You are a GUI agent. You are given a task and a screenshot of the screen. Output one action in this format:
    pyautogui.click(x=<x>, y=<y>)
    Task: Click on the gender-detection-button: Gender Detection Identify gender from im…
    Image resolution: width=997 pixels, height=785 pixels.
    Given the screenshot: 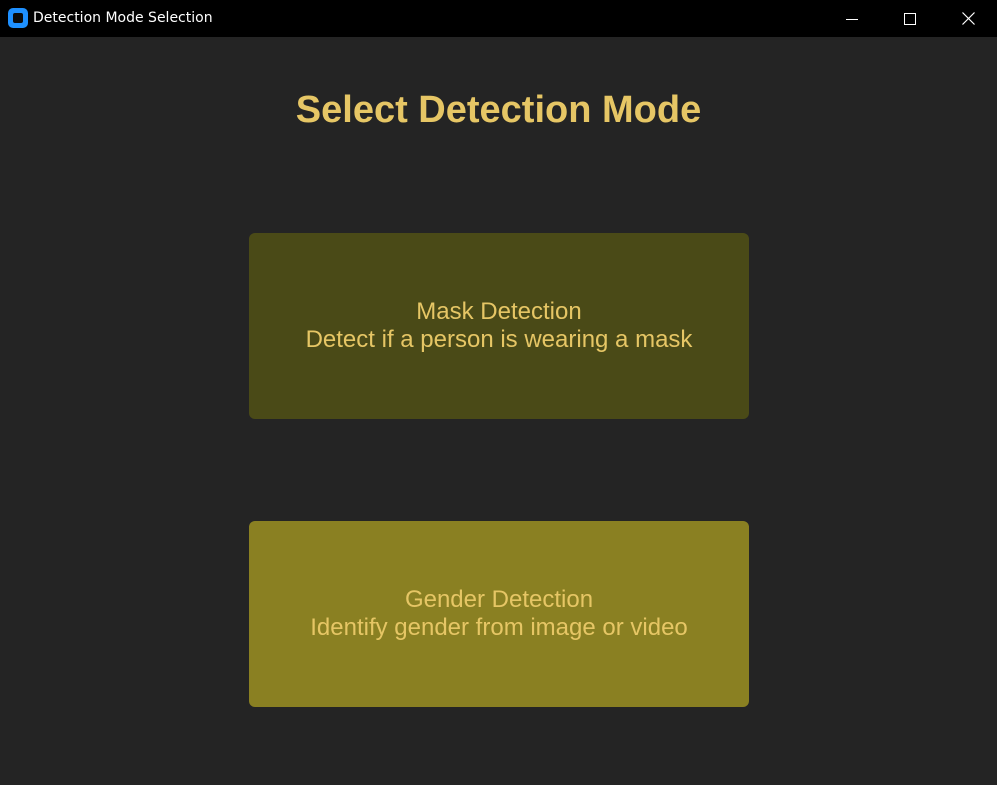 What is the action you would take?
    pyautogui.click(x=499, y=614)
    